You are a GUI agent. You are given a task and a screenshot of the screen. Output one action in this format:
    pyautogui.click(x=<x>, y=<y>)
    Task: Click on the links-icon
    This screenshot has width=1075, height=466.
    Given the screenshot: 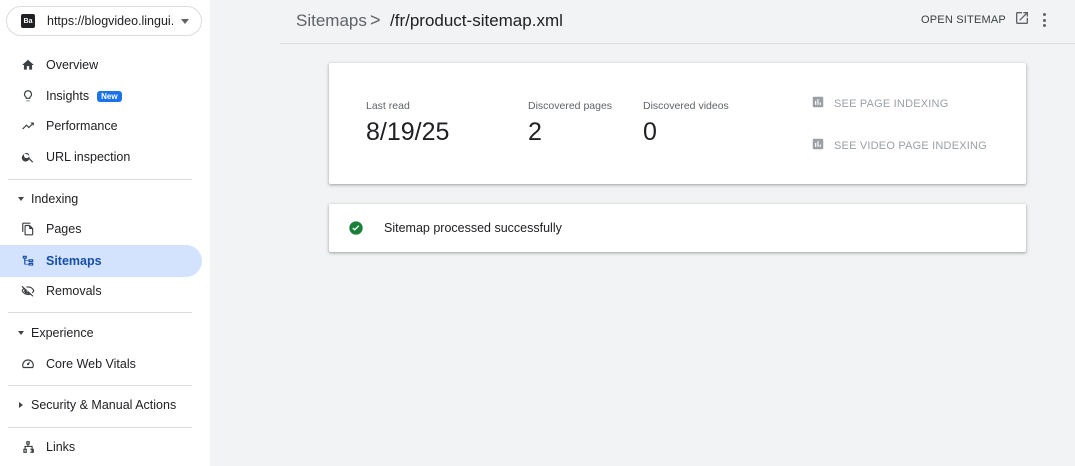 What is the action you would take?
    pyautogui.click(x=28, y=447)
    